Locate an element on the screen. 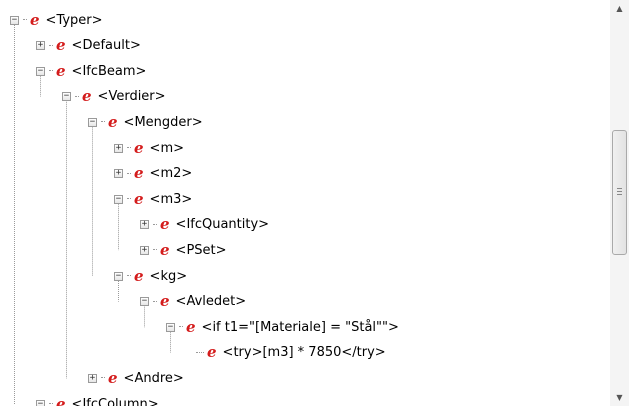 Image resolution: width=629 pixels, height=406 pixels. tree-node-label: <m> is located at coordinates (166, 148).